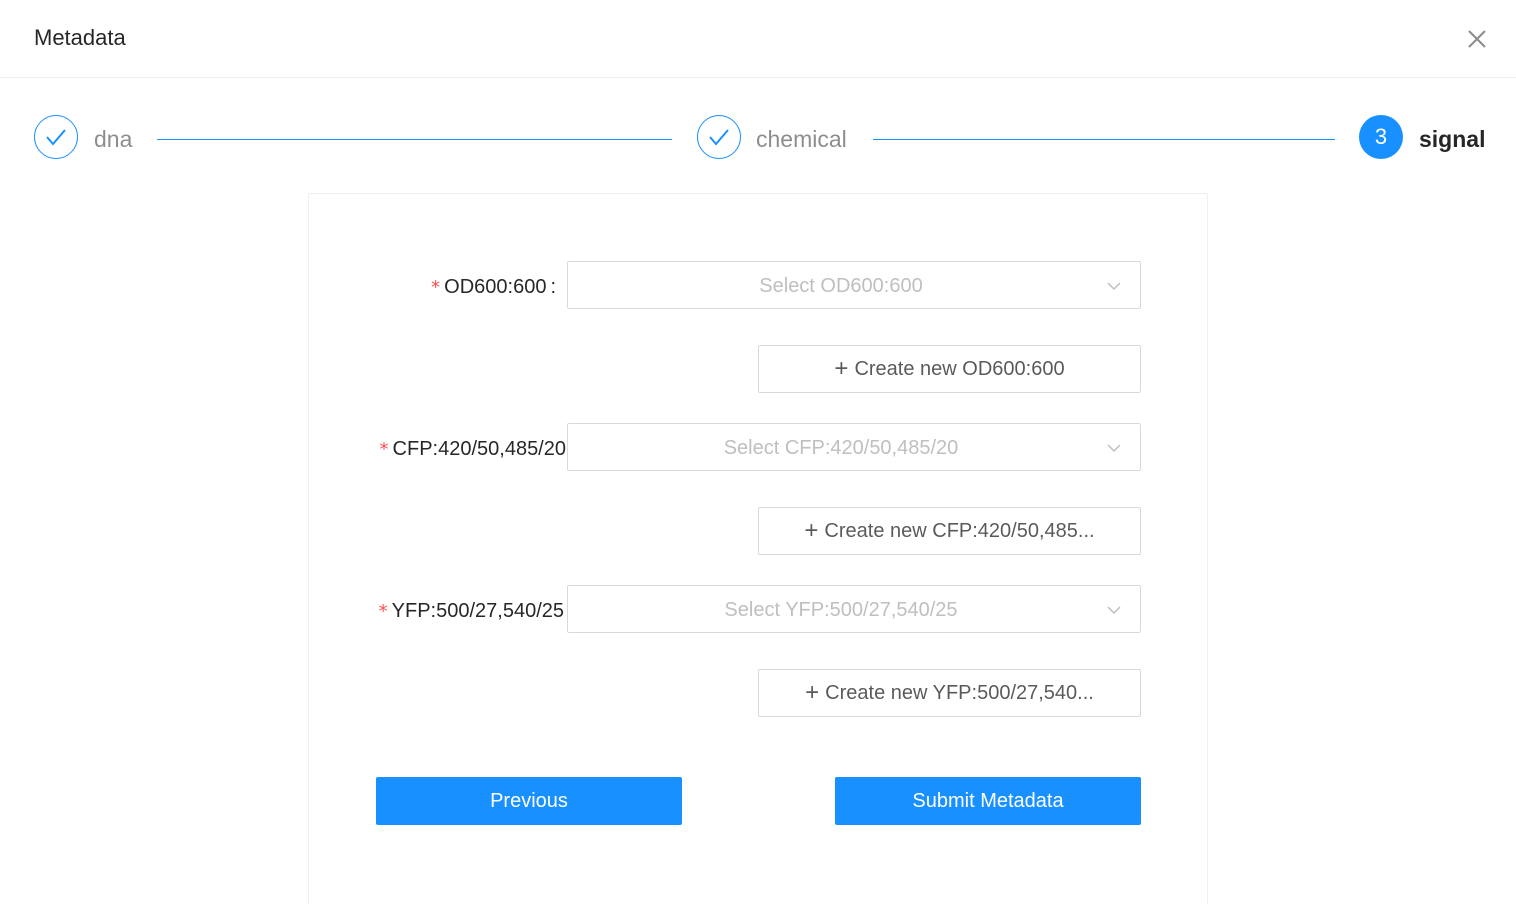  What do you see at coordinates (553, 287) in the screenshot?
I see `field-label-colon: :` at bounding box center [553, 287].